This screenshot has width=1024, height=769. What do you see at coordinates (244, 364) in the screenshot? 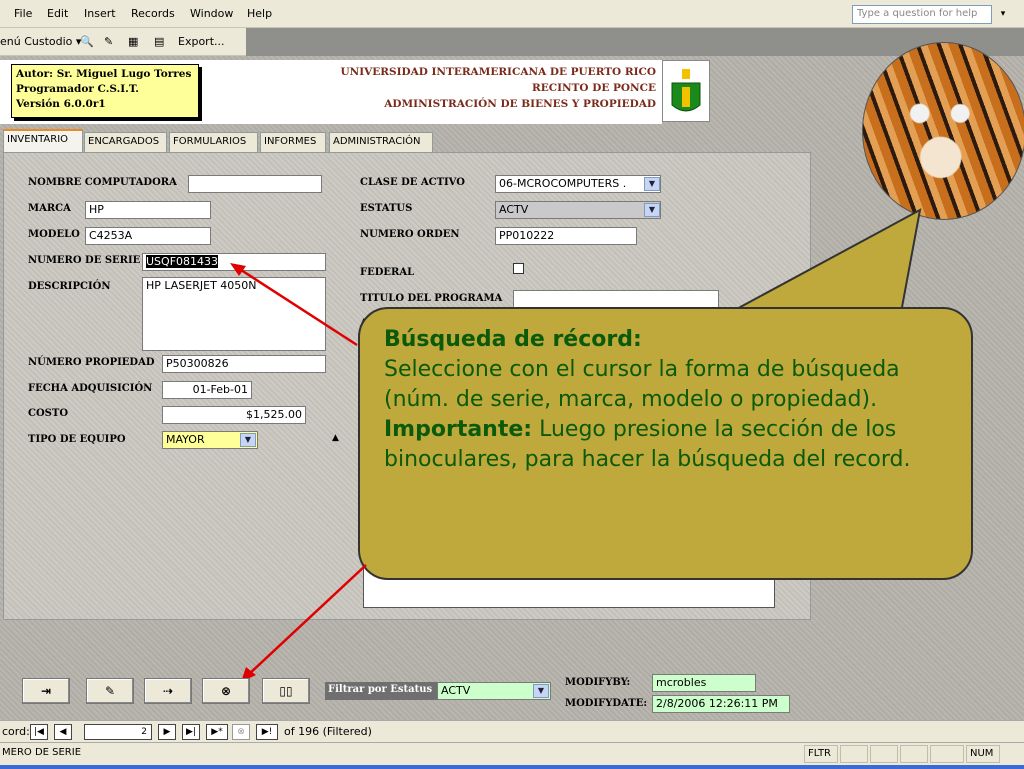
I see `numero-propiedad-field: P50300826` at bounding box center [244, 364].